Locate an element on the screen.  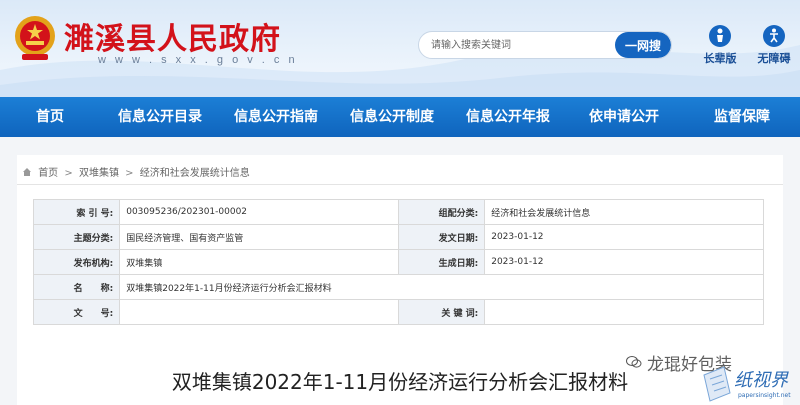
meta-topic-value: 国民经济管理、国有资产监管 is located at coordinates (259, 237).